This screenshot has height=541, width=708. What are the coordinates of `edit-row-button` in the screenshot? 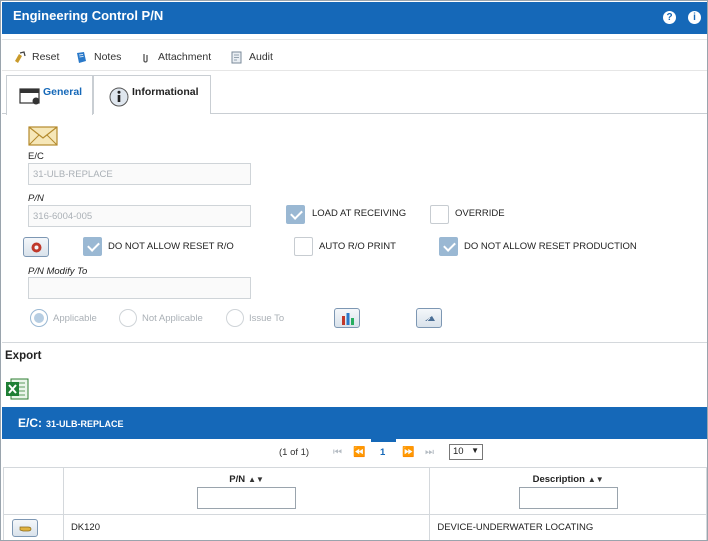 It's located at (25, 527).